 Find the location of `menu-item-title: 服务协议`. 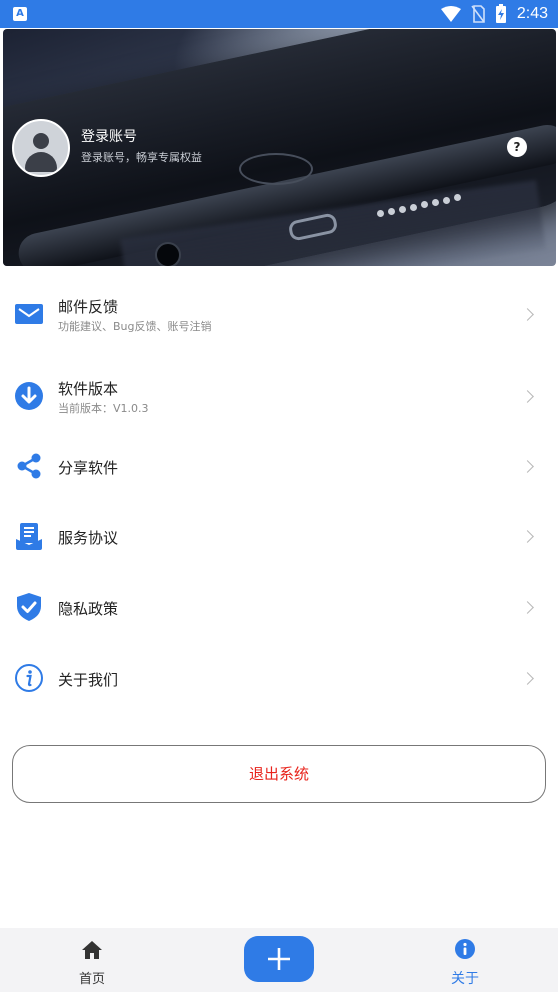

menu-item-title: 服务协议 is located at coordinates (88, 538).